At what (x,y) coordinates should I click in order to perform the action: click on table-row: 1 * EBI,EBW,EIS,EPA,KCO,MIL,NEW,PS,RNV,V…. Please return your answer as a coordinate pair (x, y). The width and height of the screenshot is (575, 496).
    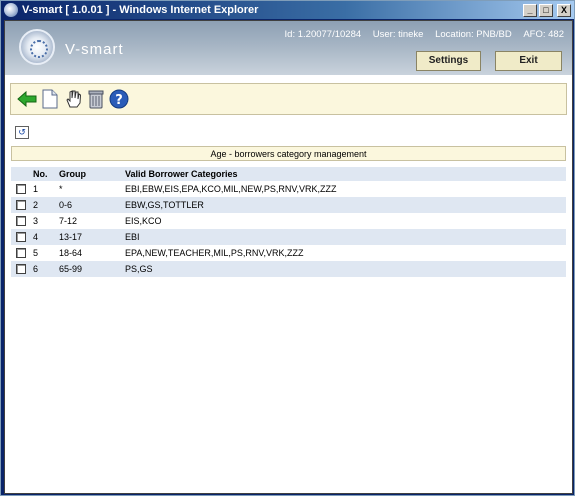
    Looking at the image, I should click on (288, 189).